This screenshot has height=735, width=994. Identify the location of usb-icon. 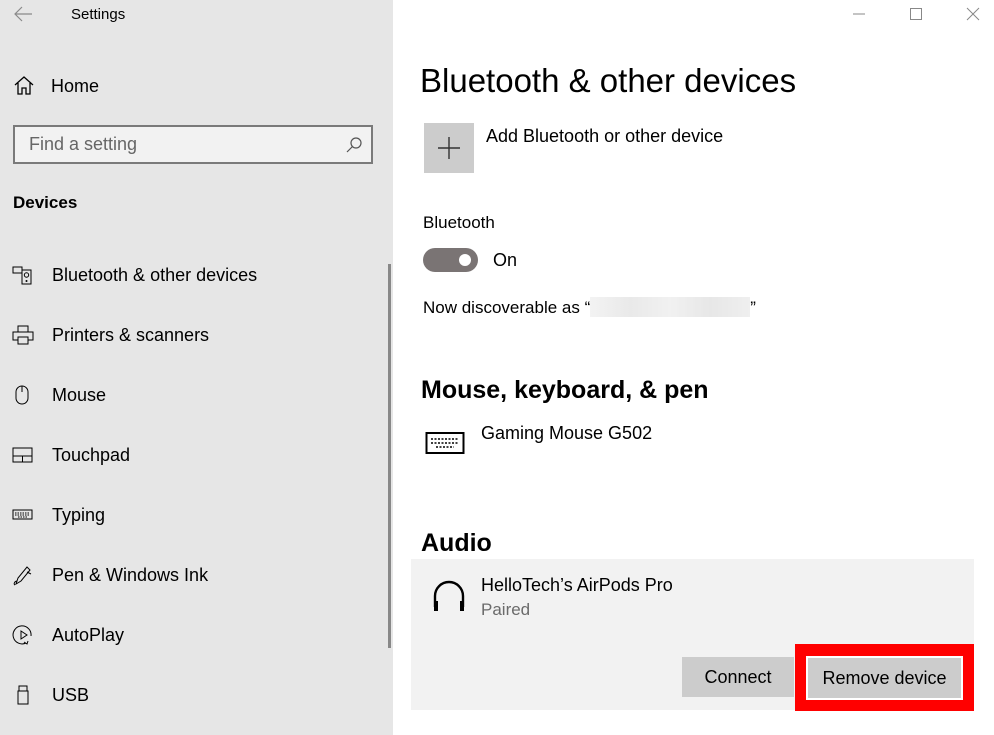
(23, 695).